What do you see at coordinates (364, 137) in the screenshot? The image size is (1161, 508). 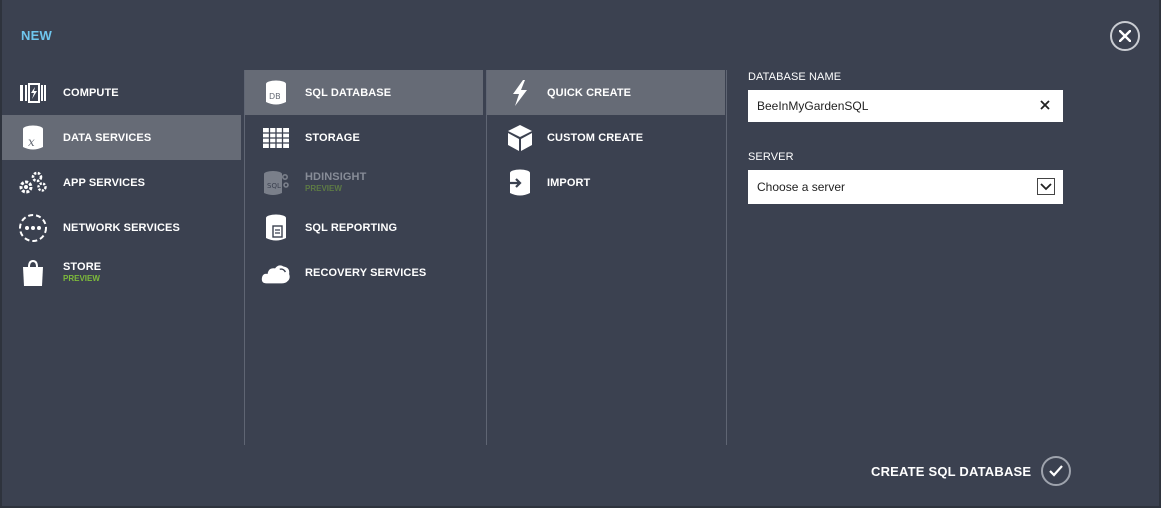 I see `service-storage: STORAGE` at bounding box center [364, 137].